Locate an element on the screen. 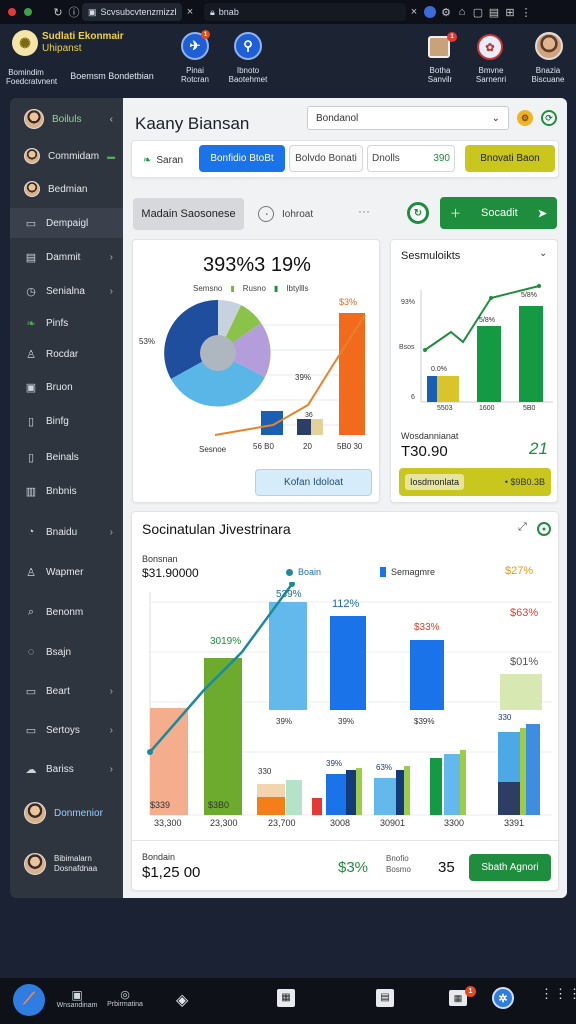 The width and height of the screenshot is (576, 1024). sidebar-item-label: Bruon is located at coordinates (59, 387).